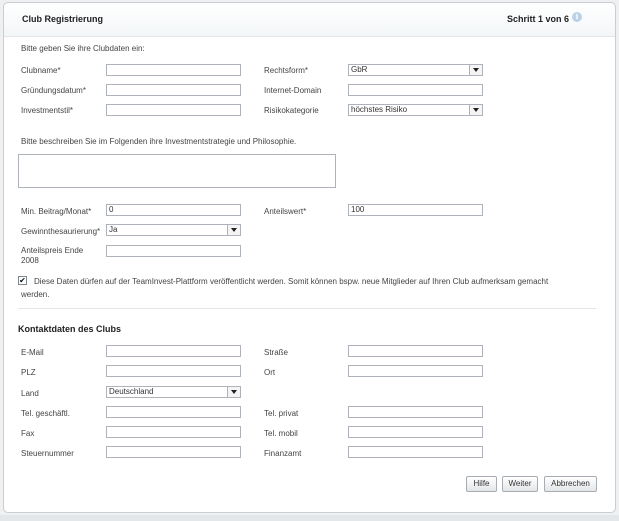 Image resolution: width=619 pixels, height=521 pixels. What do you see at coordinates (379, 109) in the screenshot?
I see `risikokategorie-value: höchstes Risiko` at bounding box center [379, 109].